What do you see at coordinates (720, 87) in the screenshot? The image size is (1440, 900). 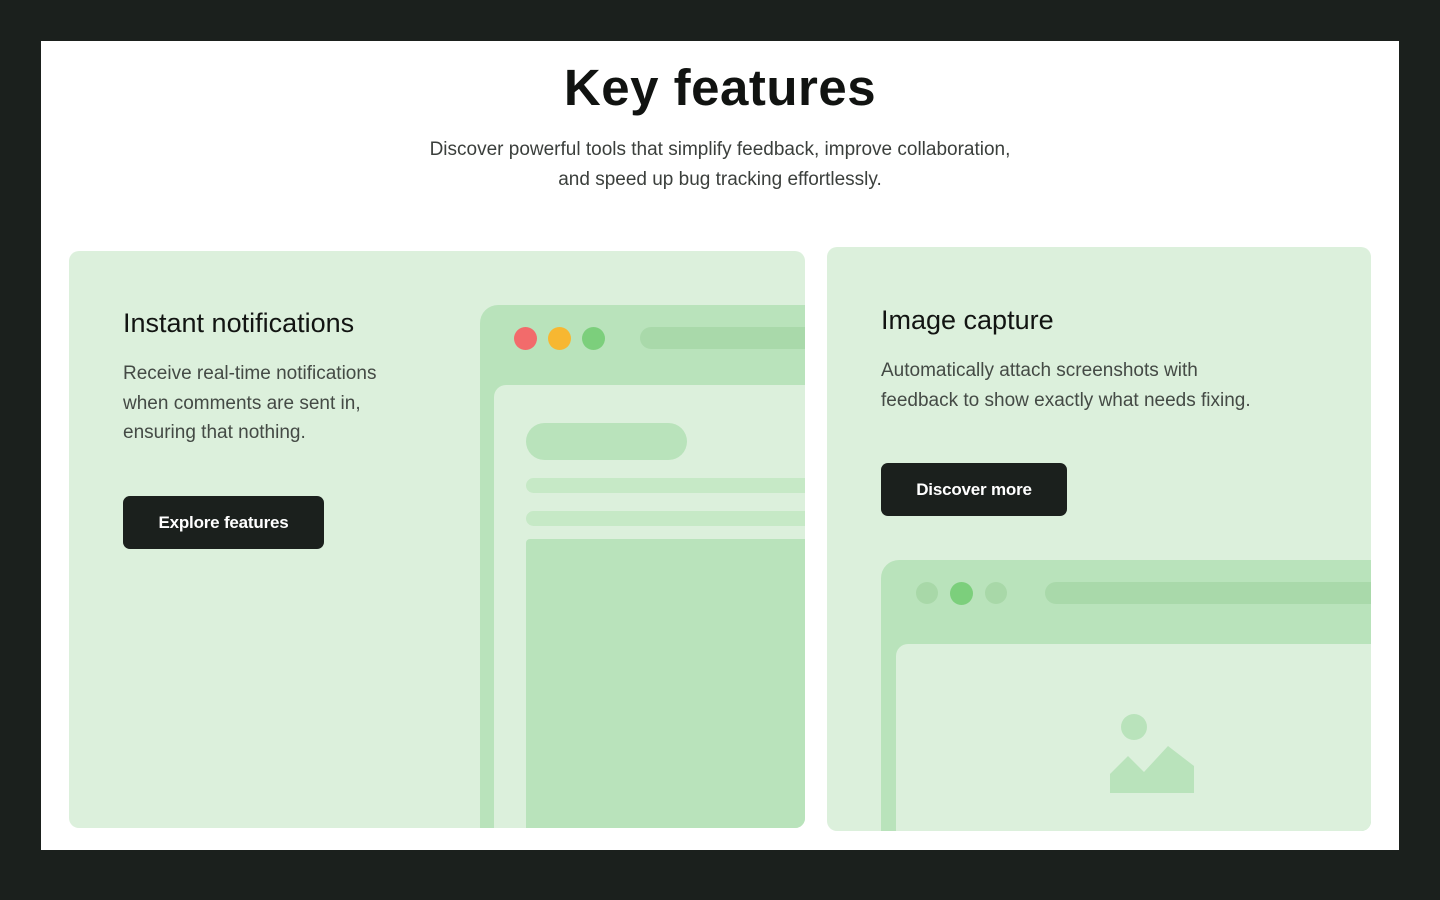 I see `section-title: Key features` at bounding box center [720, 87].